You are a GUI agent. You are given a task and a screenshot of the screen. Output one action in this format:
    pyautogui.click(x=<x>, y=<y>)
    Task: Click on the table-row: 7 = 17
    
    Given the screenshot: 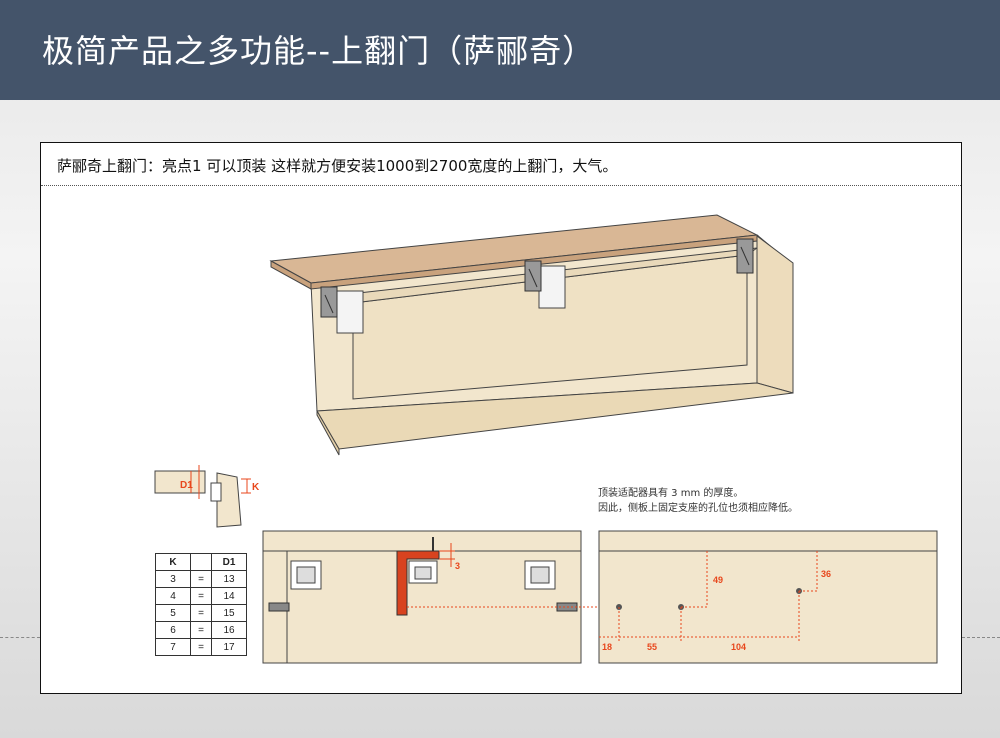 What is the action you would take?
    pyautogui.click(x=201, y=647)
    